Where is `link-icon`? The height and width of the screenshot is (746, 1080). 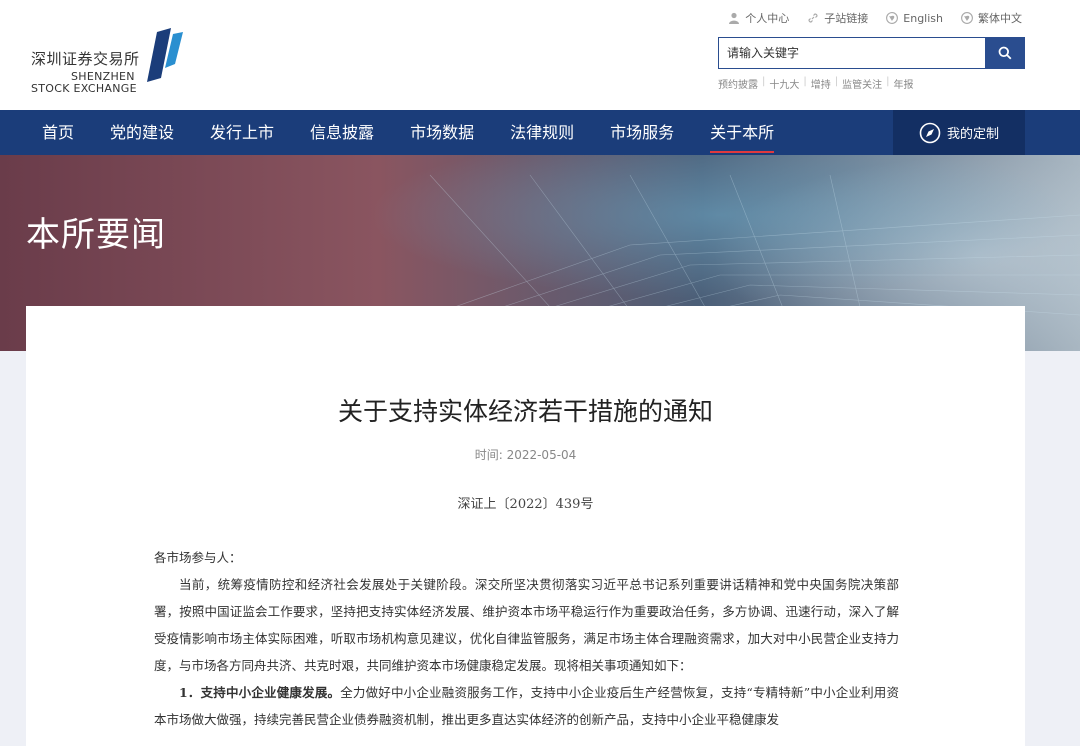
link-icon is located at coordinates (813, 18).